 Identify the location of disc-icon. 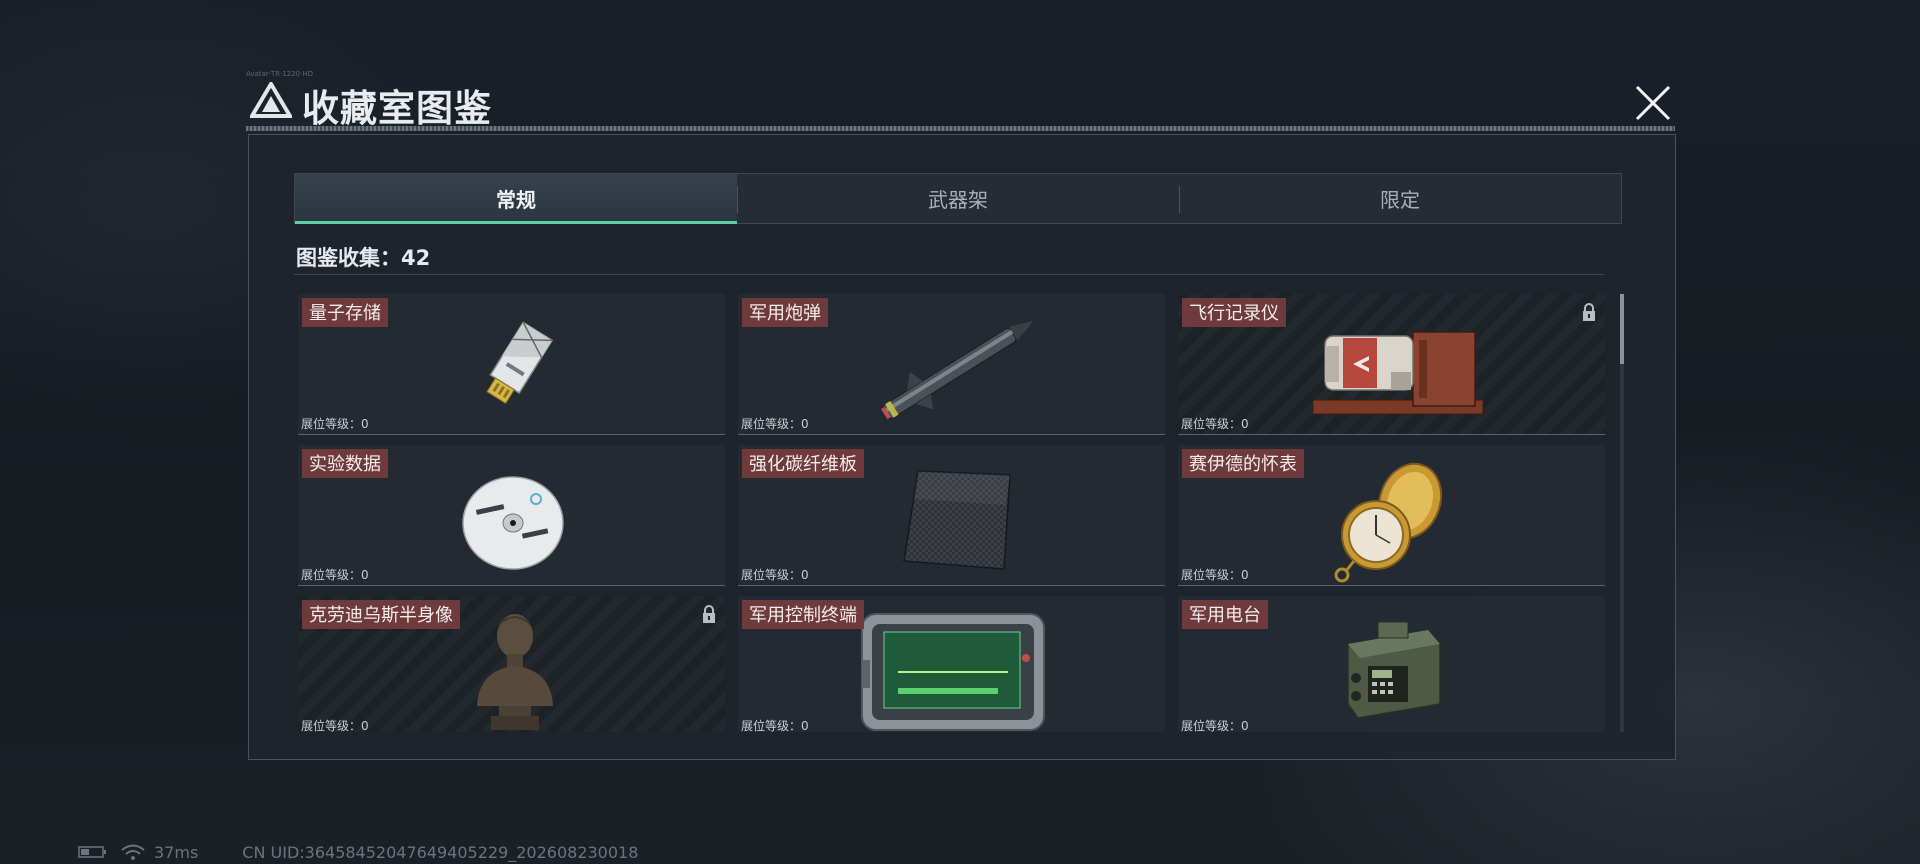
(513, 523).